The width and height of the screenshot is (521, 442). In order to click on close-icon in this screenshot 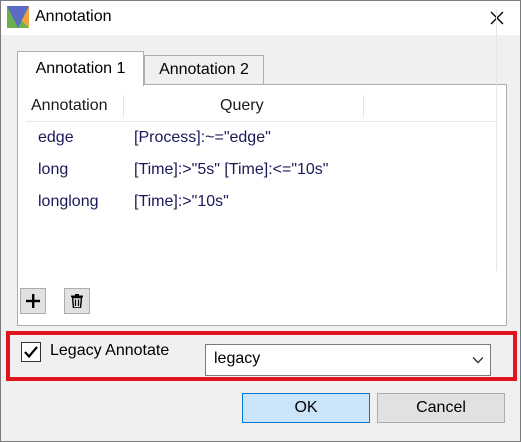, I will do `click(497, 18)`.